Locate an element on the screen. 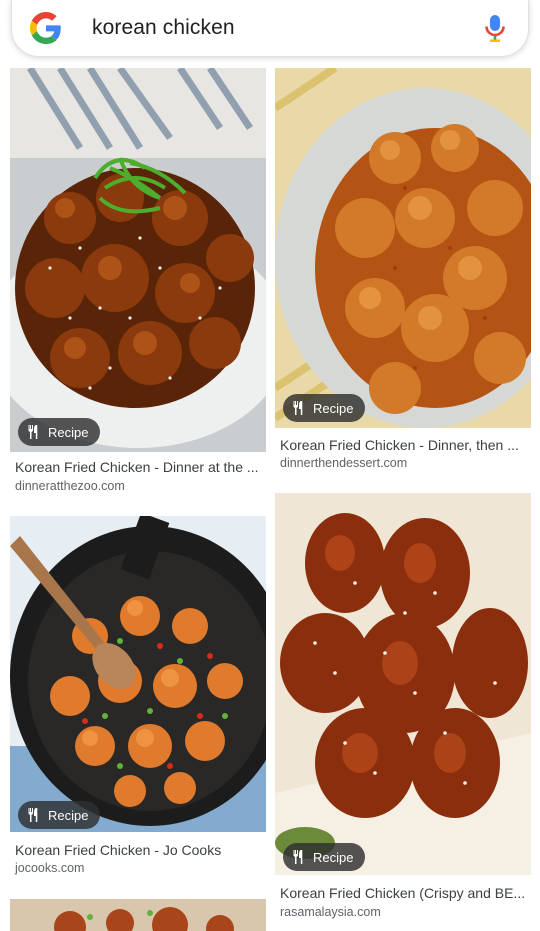  search-input: korean chicken is located at coordinates (163, 28).